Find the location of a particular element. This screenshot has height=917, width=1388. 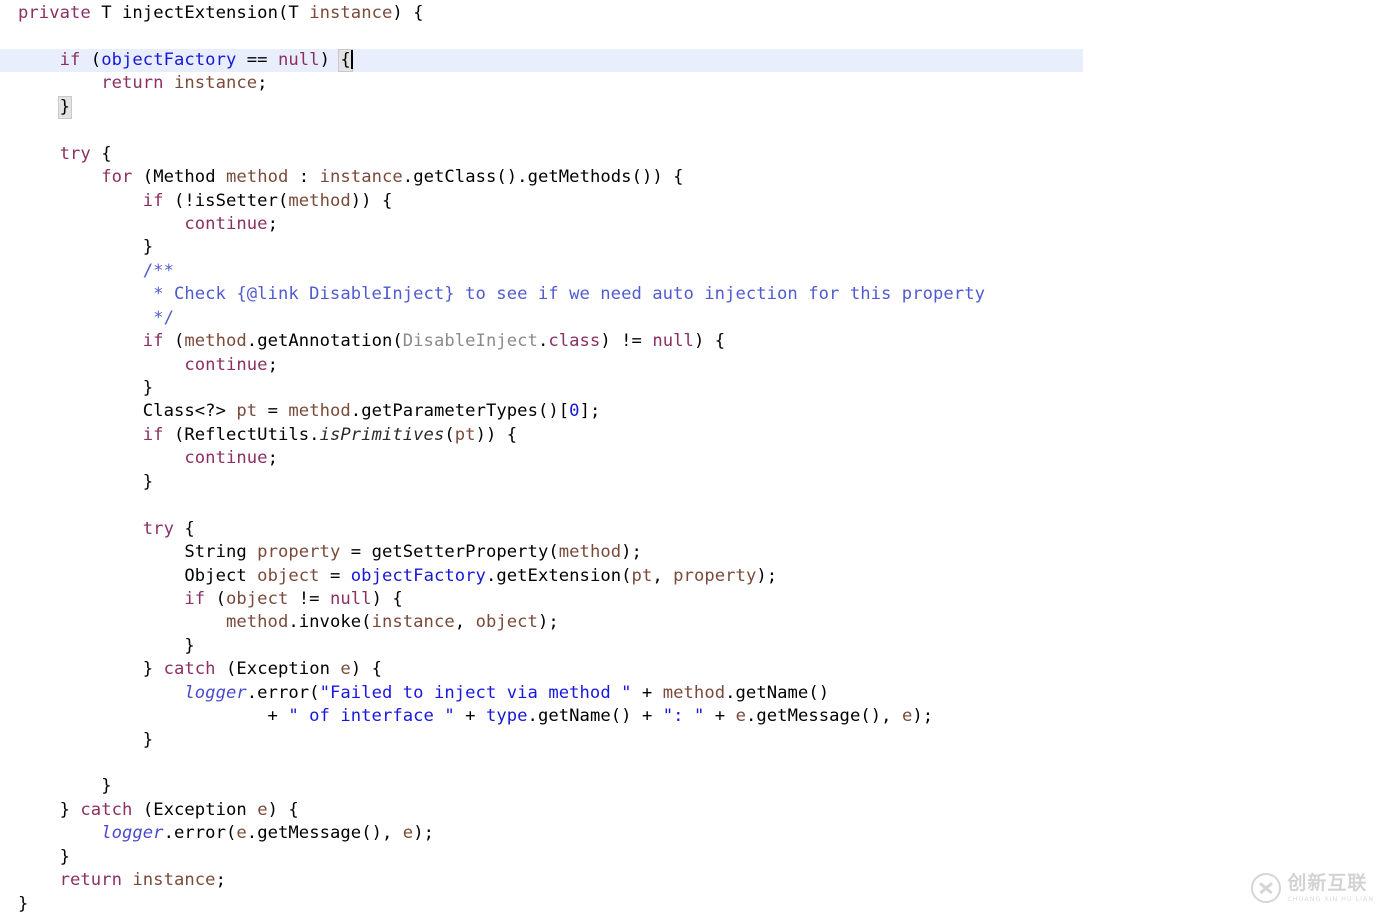

watermark-pinyin: CHUANG XIN HU LIAN is located at coordinates (1330, 898).